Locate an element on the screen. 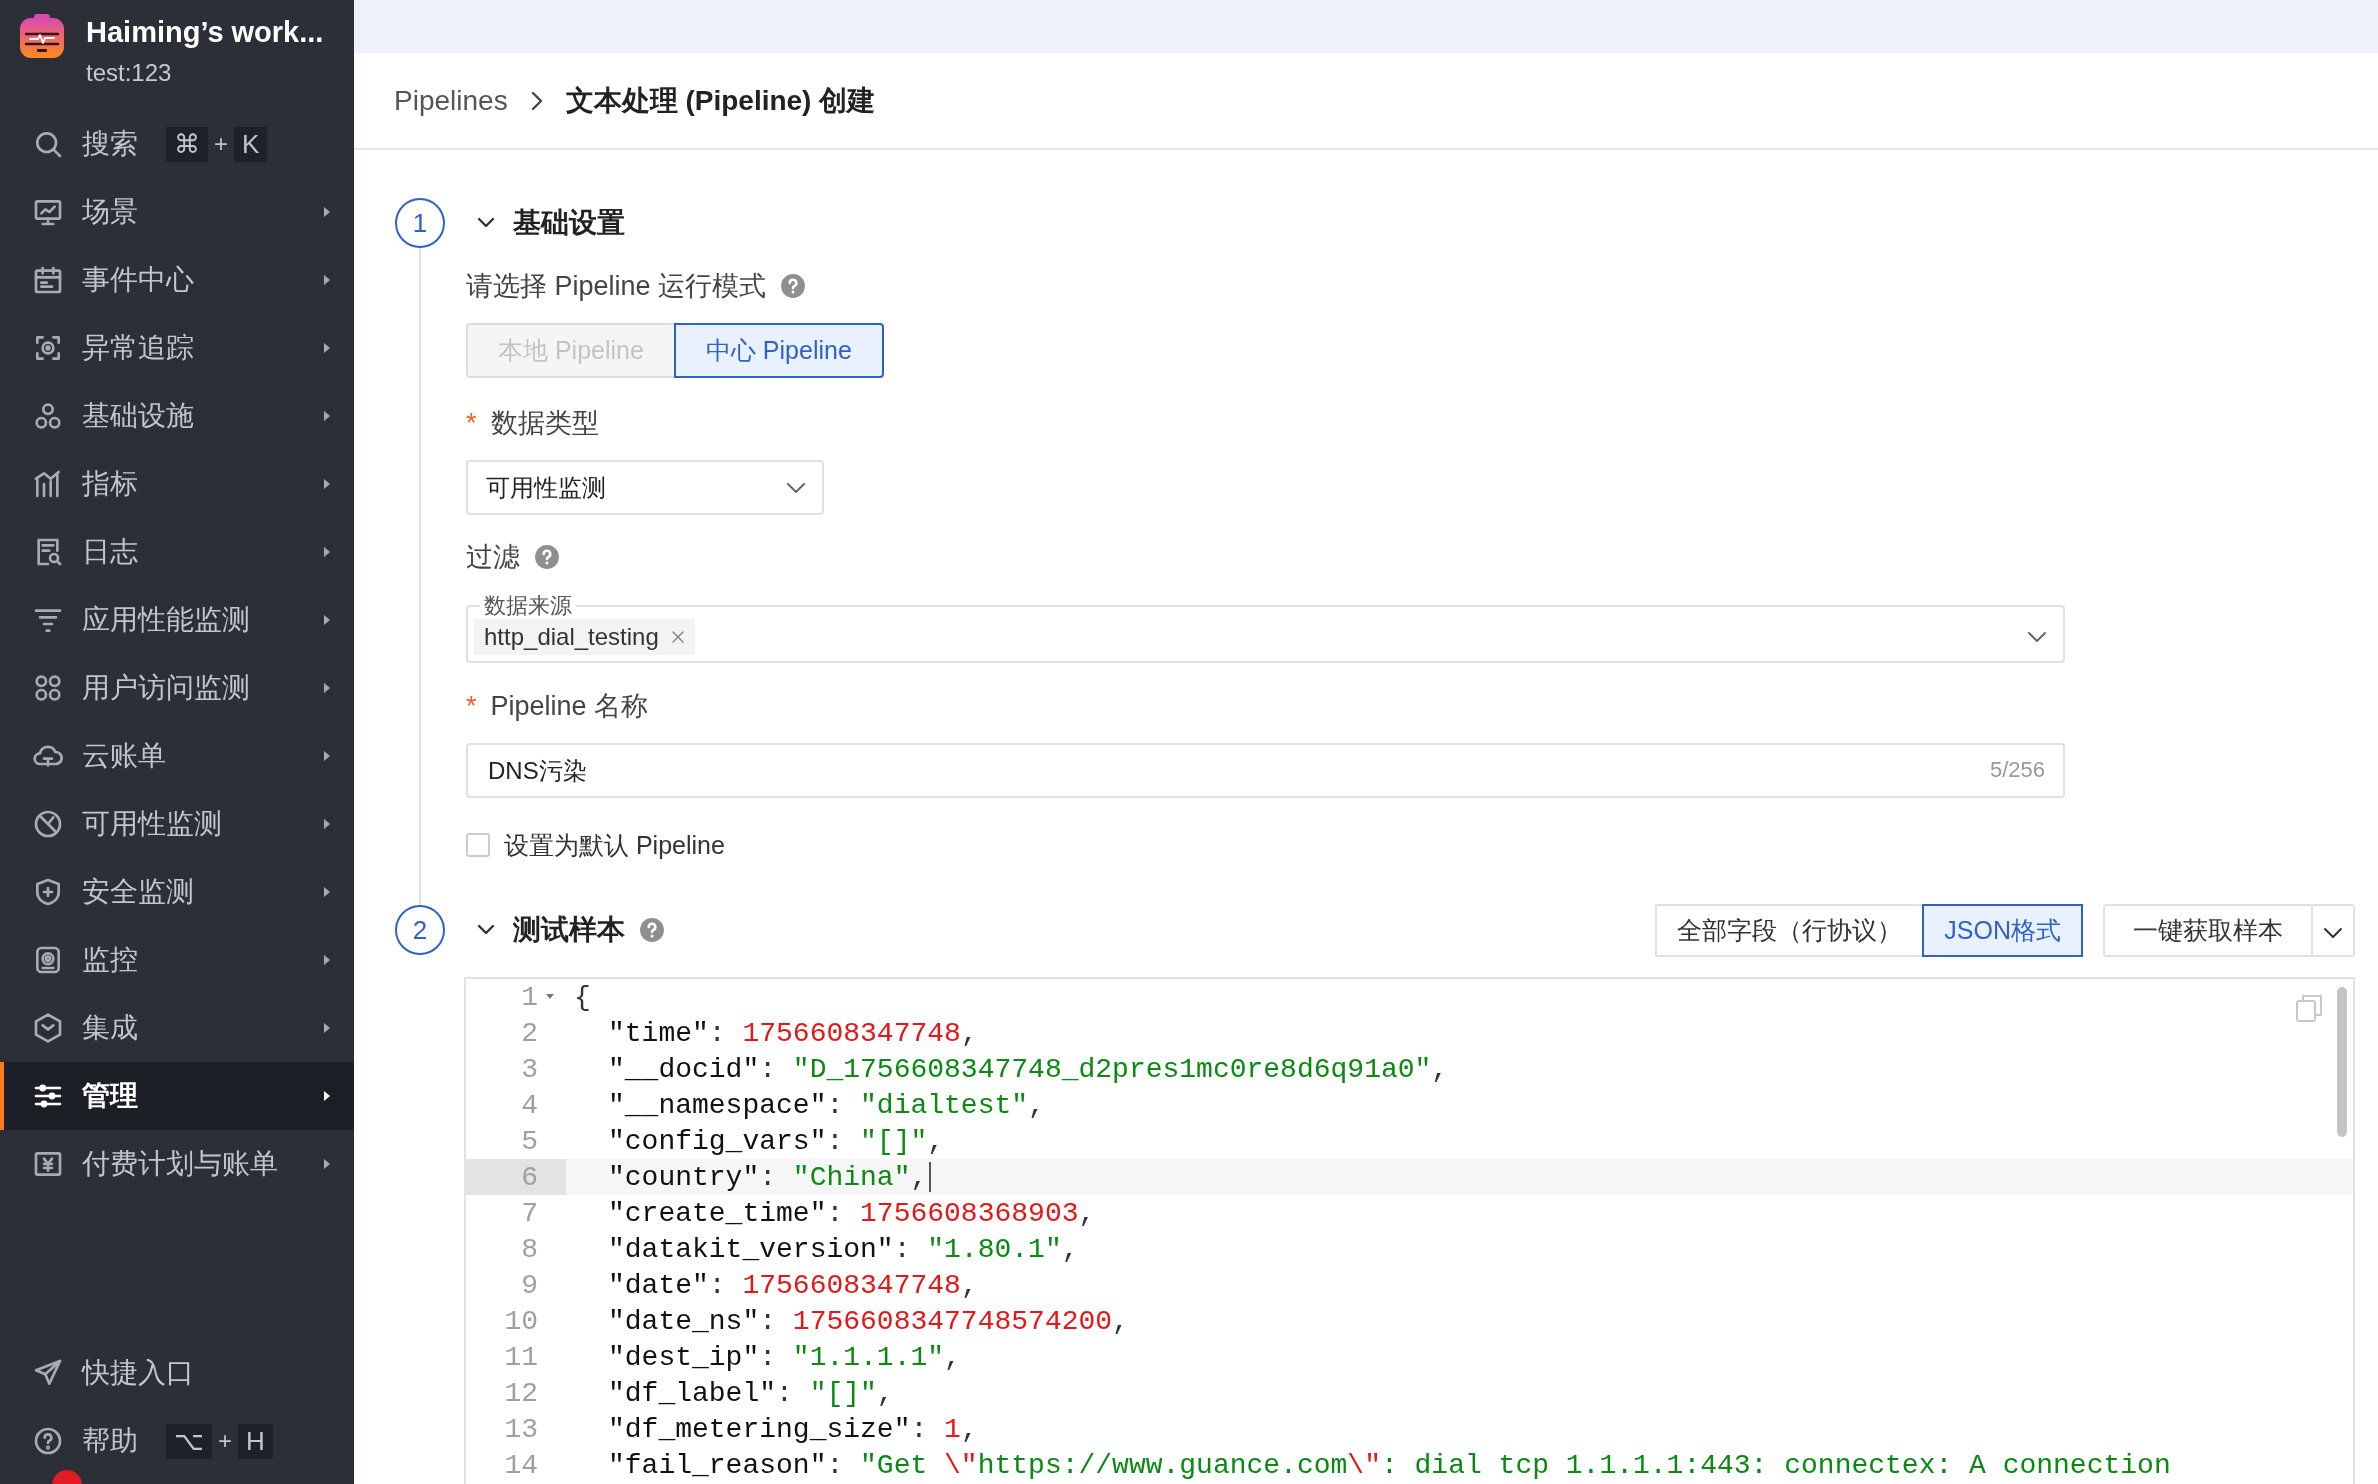 The width and height of the screenshot is (2378, 1484). character-count: 5/256 is located at coordinates (2017, 770).